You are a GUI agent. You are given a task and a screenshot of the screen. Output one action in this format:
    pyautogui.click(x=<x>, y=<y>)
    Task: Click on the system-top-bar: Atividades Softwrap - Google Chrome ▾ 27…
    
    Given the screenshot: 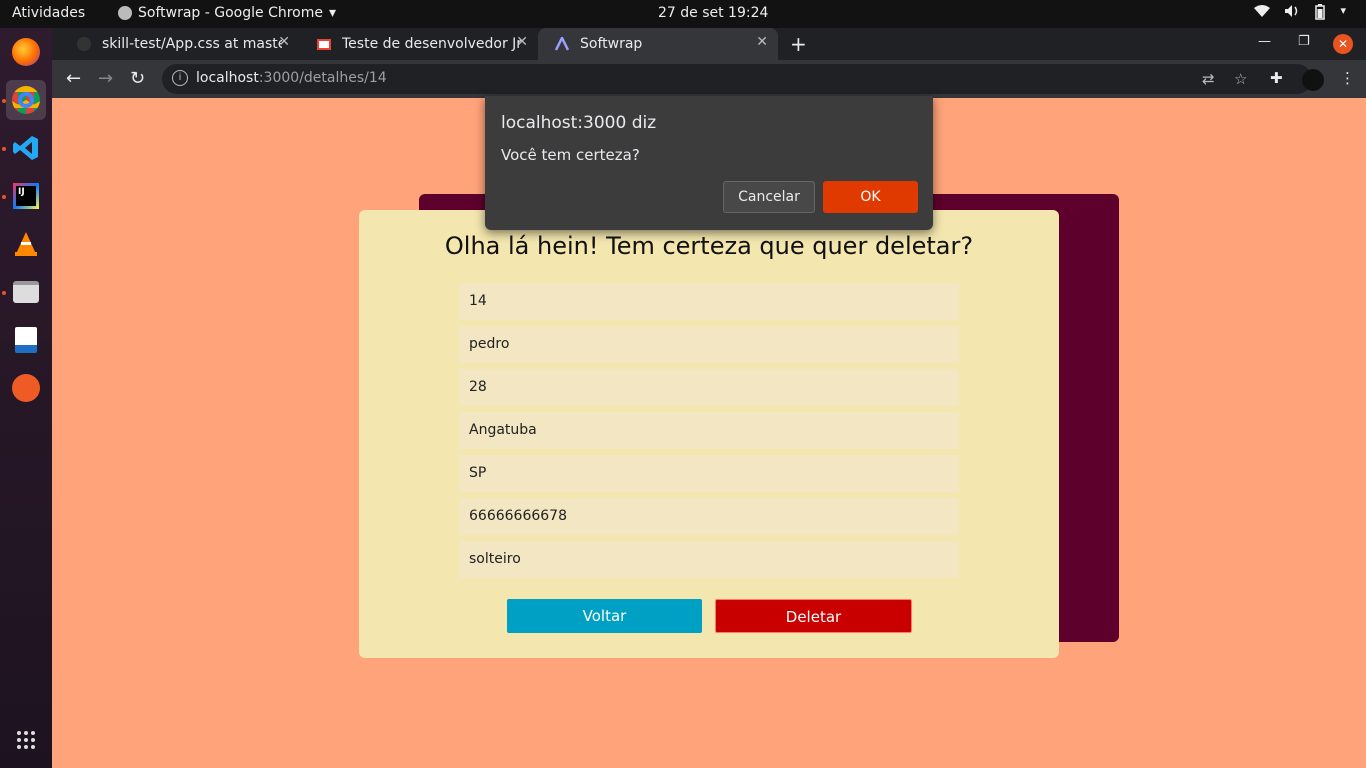 What is the action you would take?
    pyautogui.click(x=683, y=14)
    